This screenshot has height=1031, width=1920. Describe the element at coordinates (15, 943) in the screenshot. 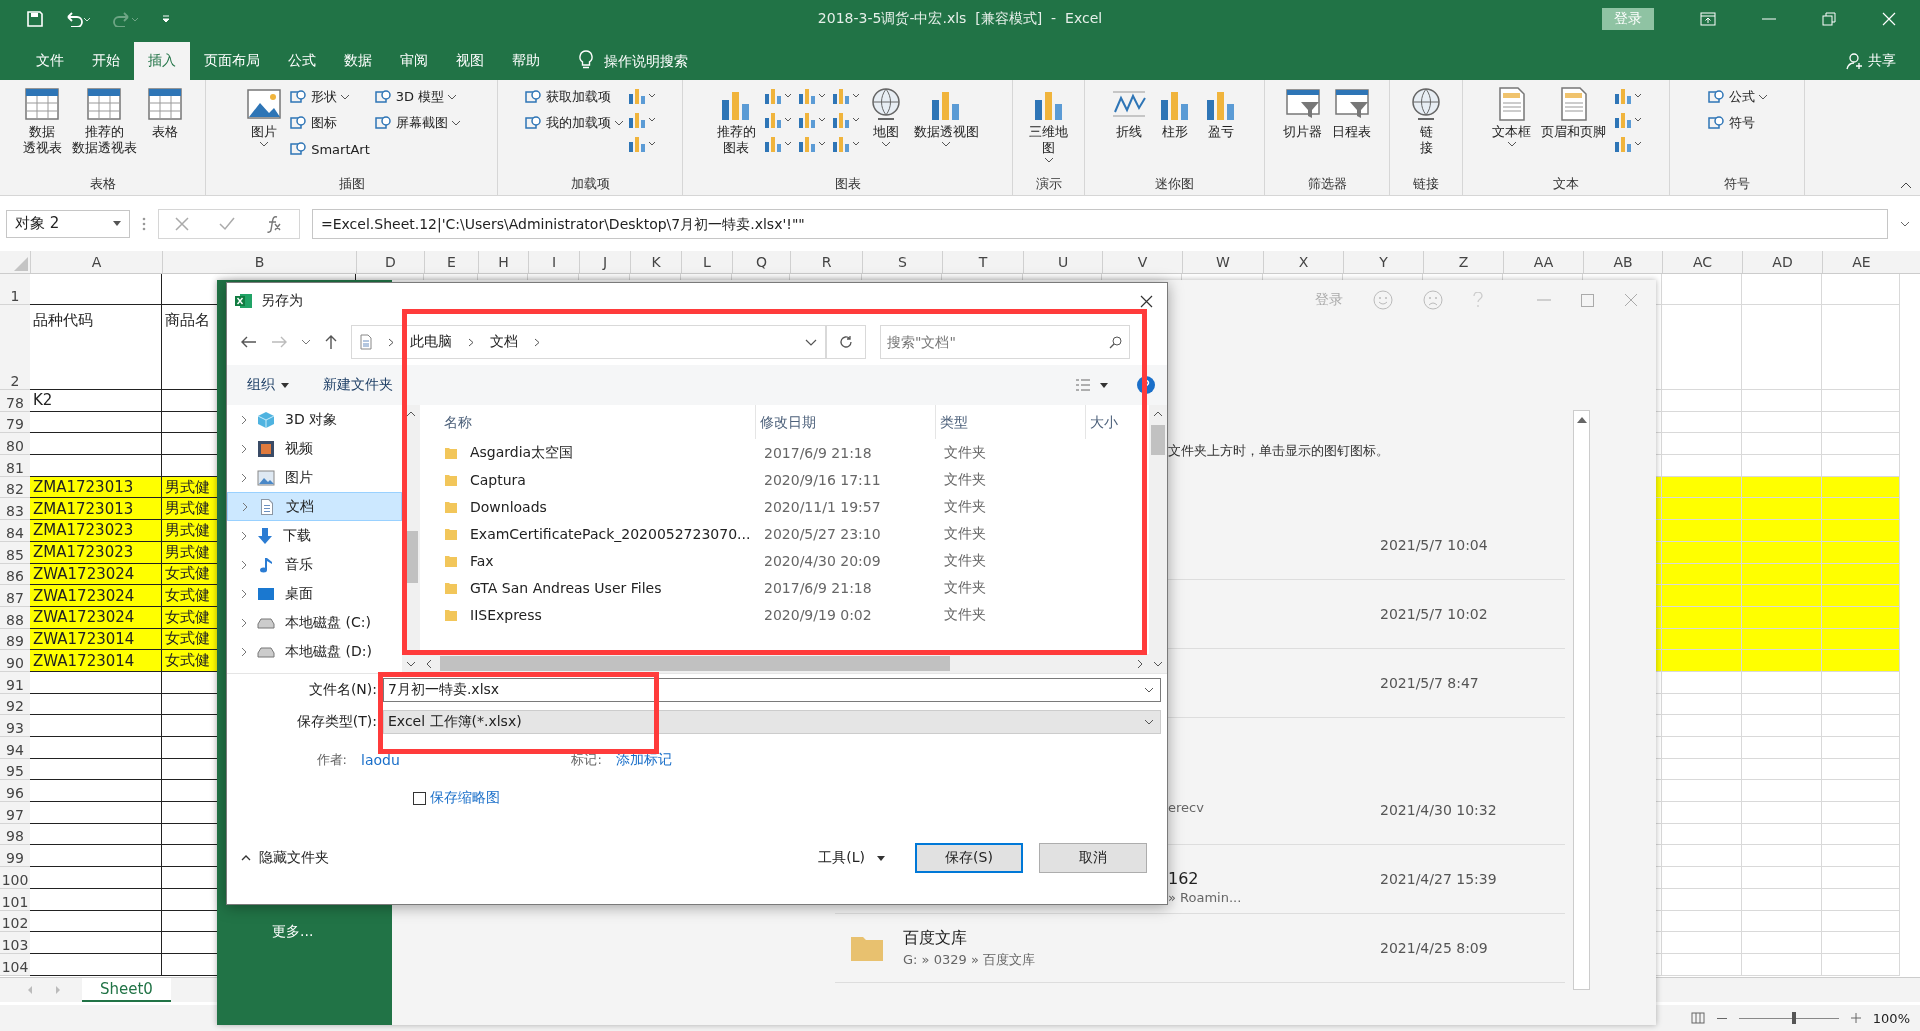

I see `row-header: 103` at that location.